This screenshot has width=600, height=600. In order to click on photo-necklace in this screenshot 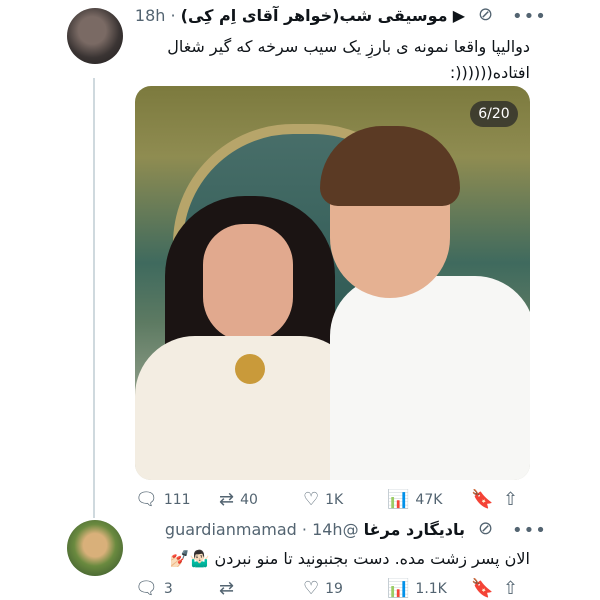, I will do `click(250, 369)`.